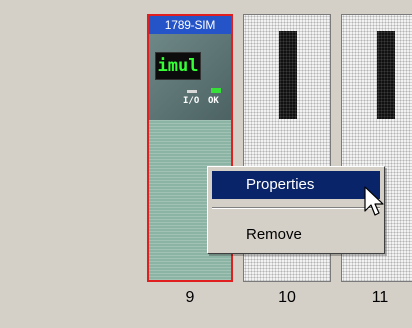 The image size is (412, 328). What do you see at coordinates (192, 91) in the screenshot?
I see `io-led` at bounding box center [192, 91].